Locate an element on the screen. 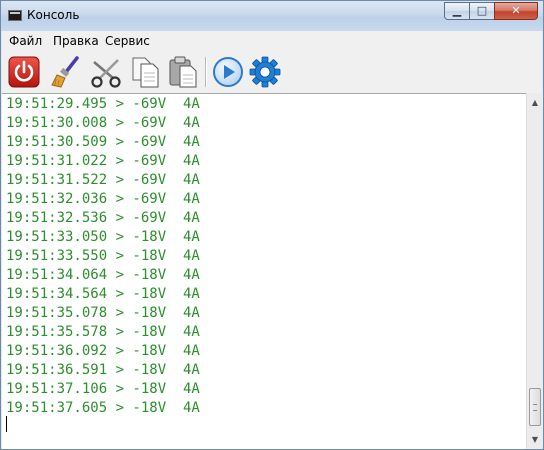 The width and height of the screenshot is (544, 450). console-line: 19:51:37.605 > -18V 4A is located at coordinates (103, 408).